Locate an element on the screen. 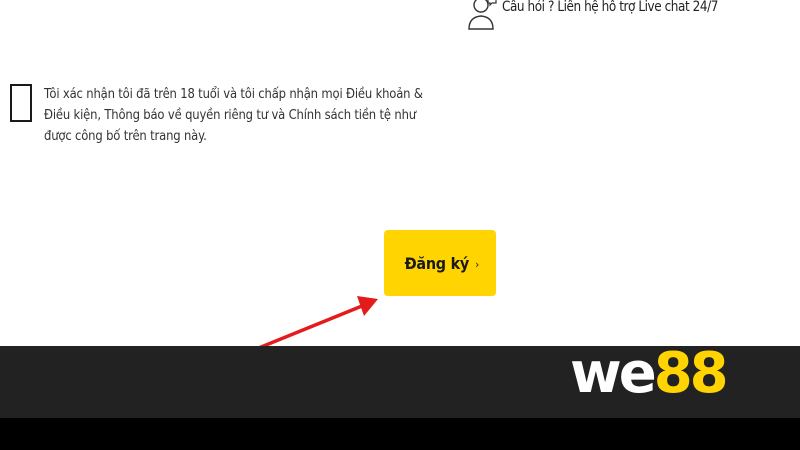  chevron-right-icon: › is located at coordinates (477, 264).